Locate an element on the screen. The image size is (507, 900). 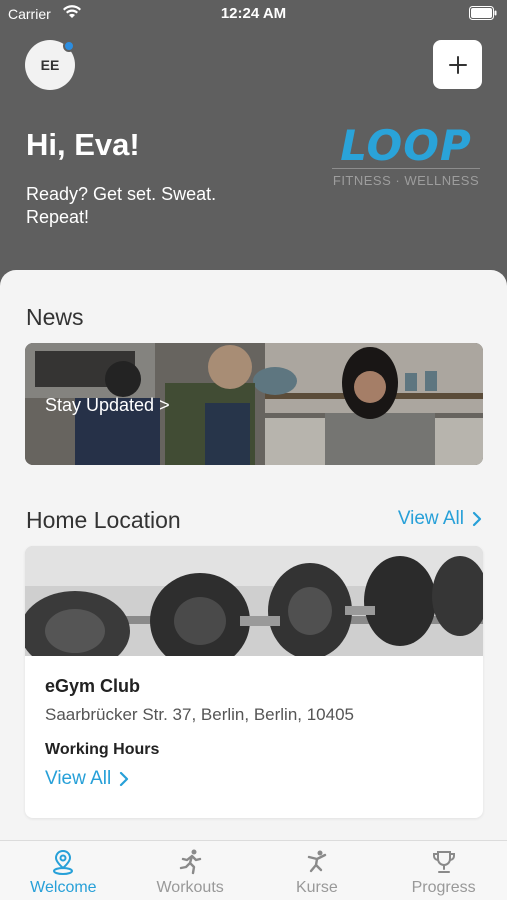
tab-workouts: Workouts is located at coordinates (190, 870).